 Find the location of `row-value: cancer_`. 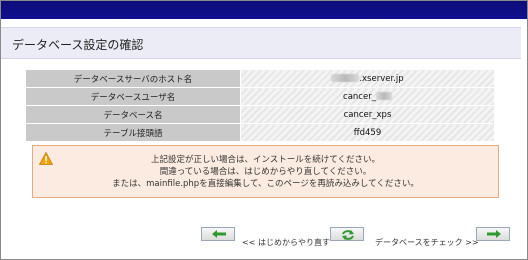

row-value: cancer_ is located at coordinates (367, 96).